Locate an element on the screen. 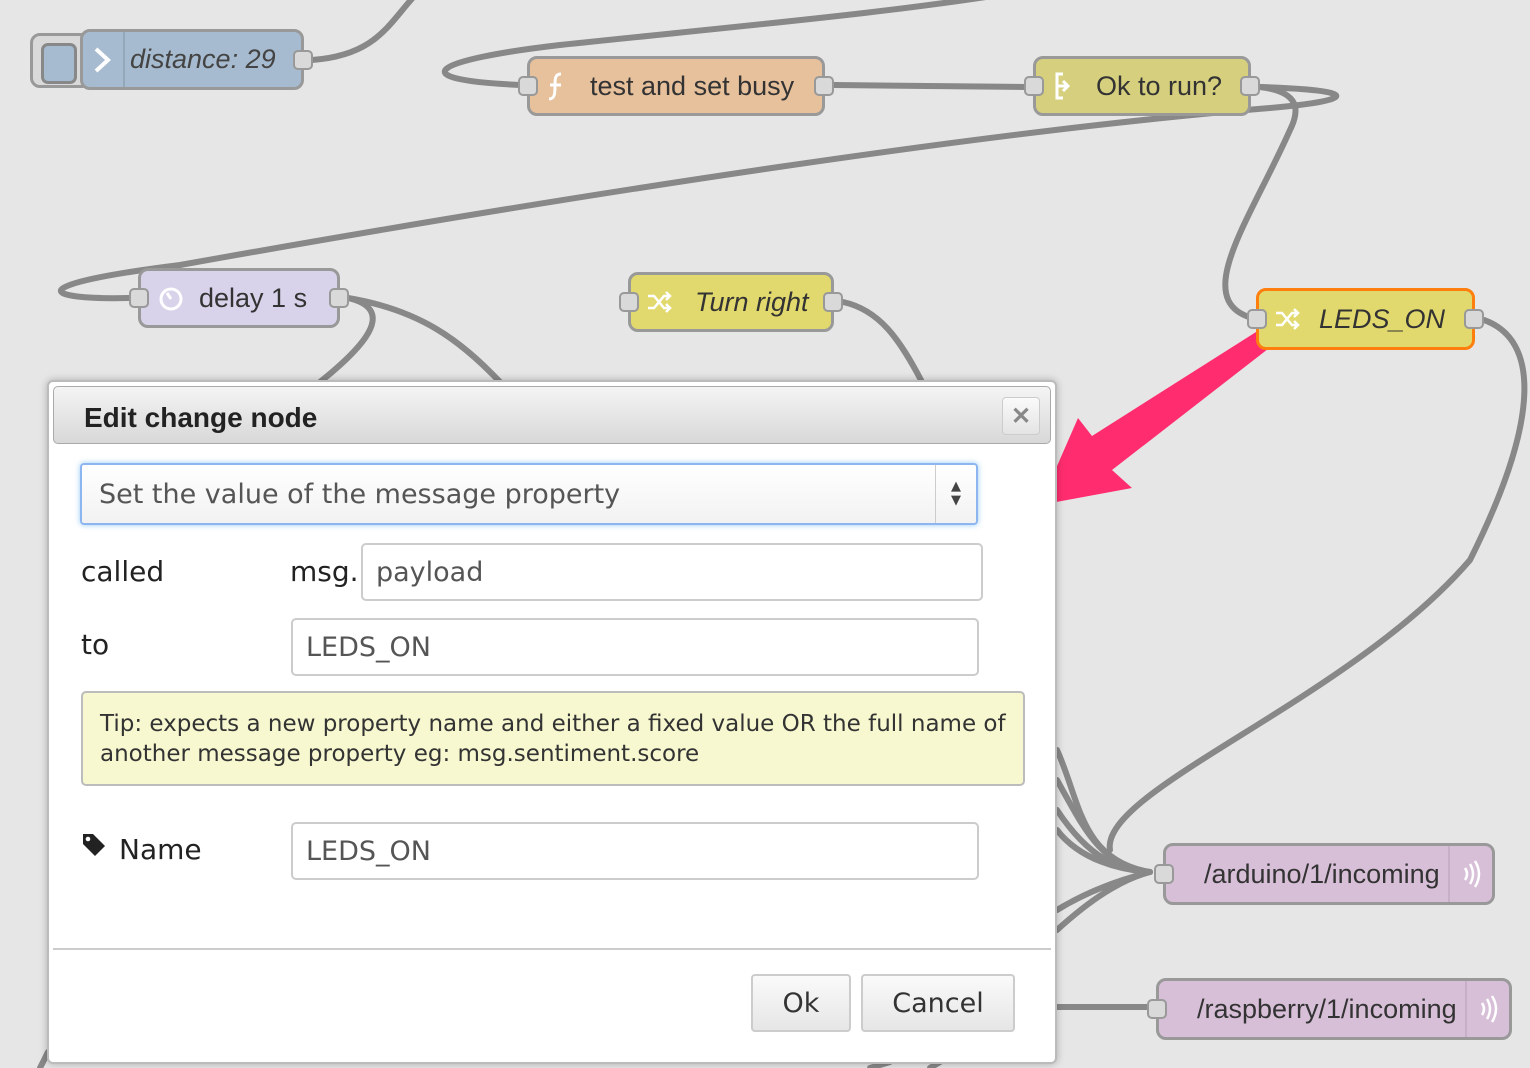  to-label: to is located at coordinates (95, 644).